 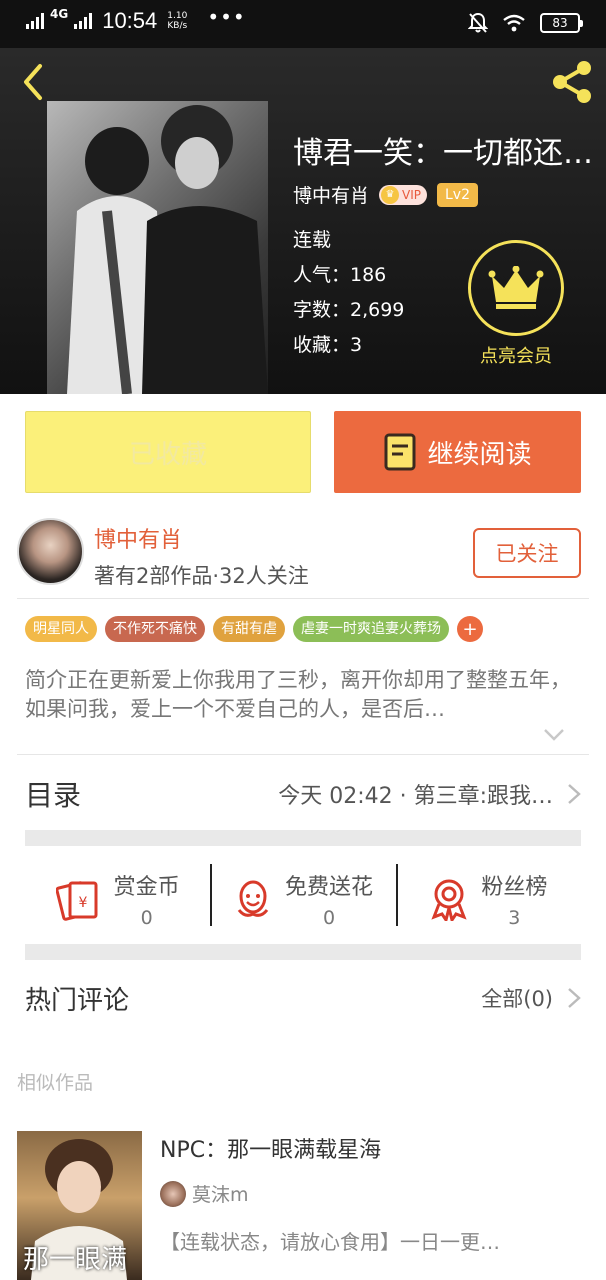 What do you see at coordinates (470, 629) in the screenshot?
I see `add-tag-button: +` at bounding box center [470, 629].